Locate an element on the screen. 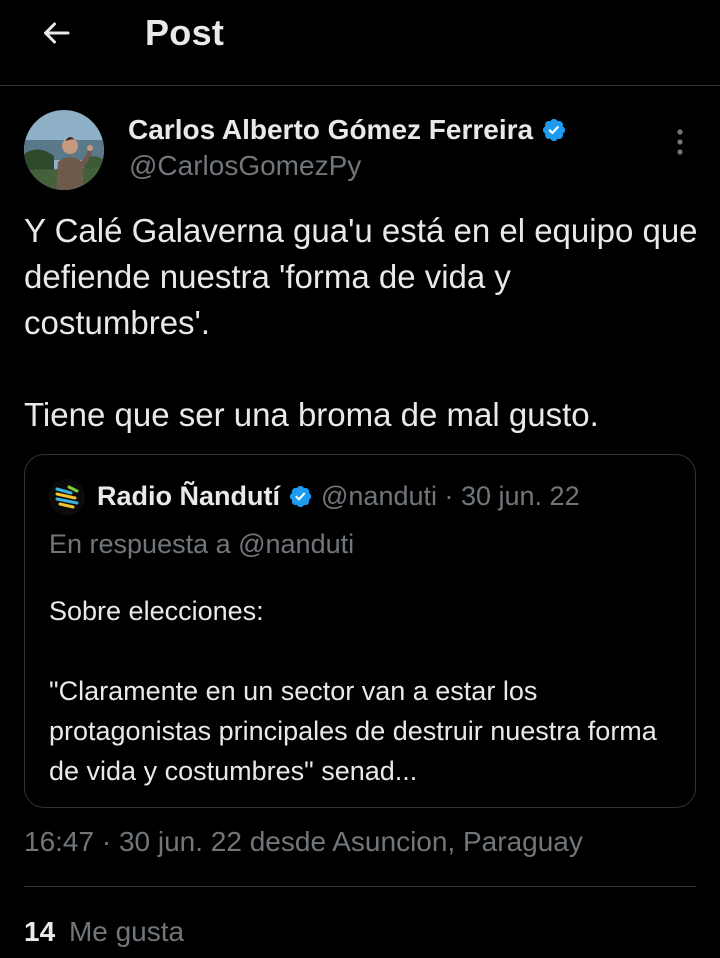  more-vertical-icon is located at coordinates (680, 142).